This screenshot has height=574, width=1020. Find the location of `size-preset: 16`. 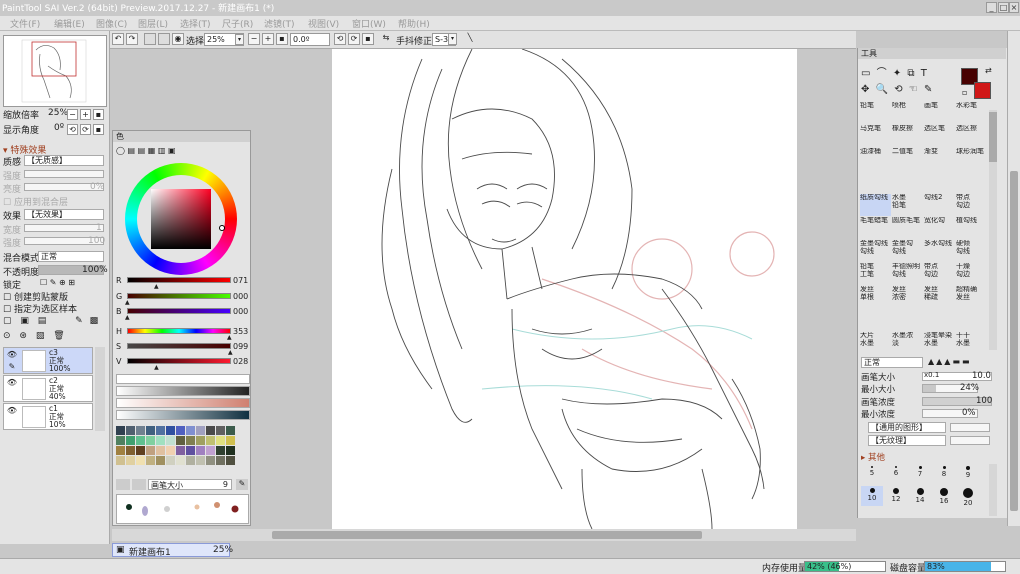

size-preset: 16 is located at coordinates (944, 496).